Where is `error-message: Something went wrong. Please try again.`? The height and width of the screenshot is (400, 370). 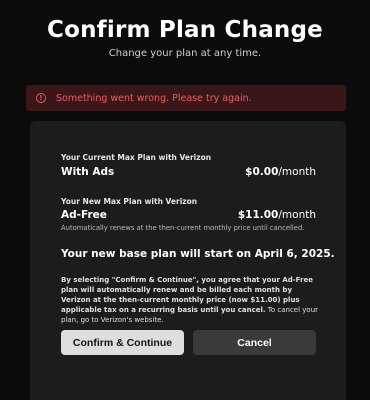
error-message: Something went wrong. Please try again. is located at coordinates (154, 98).